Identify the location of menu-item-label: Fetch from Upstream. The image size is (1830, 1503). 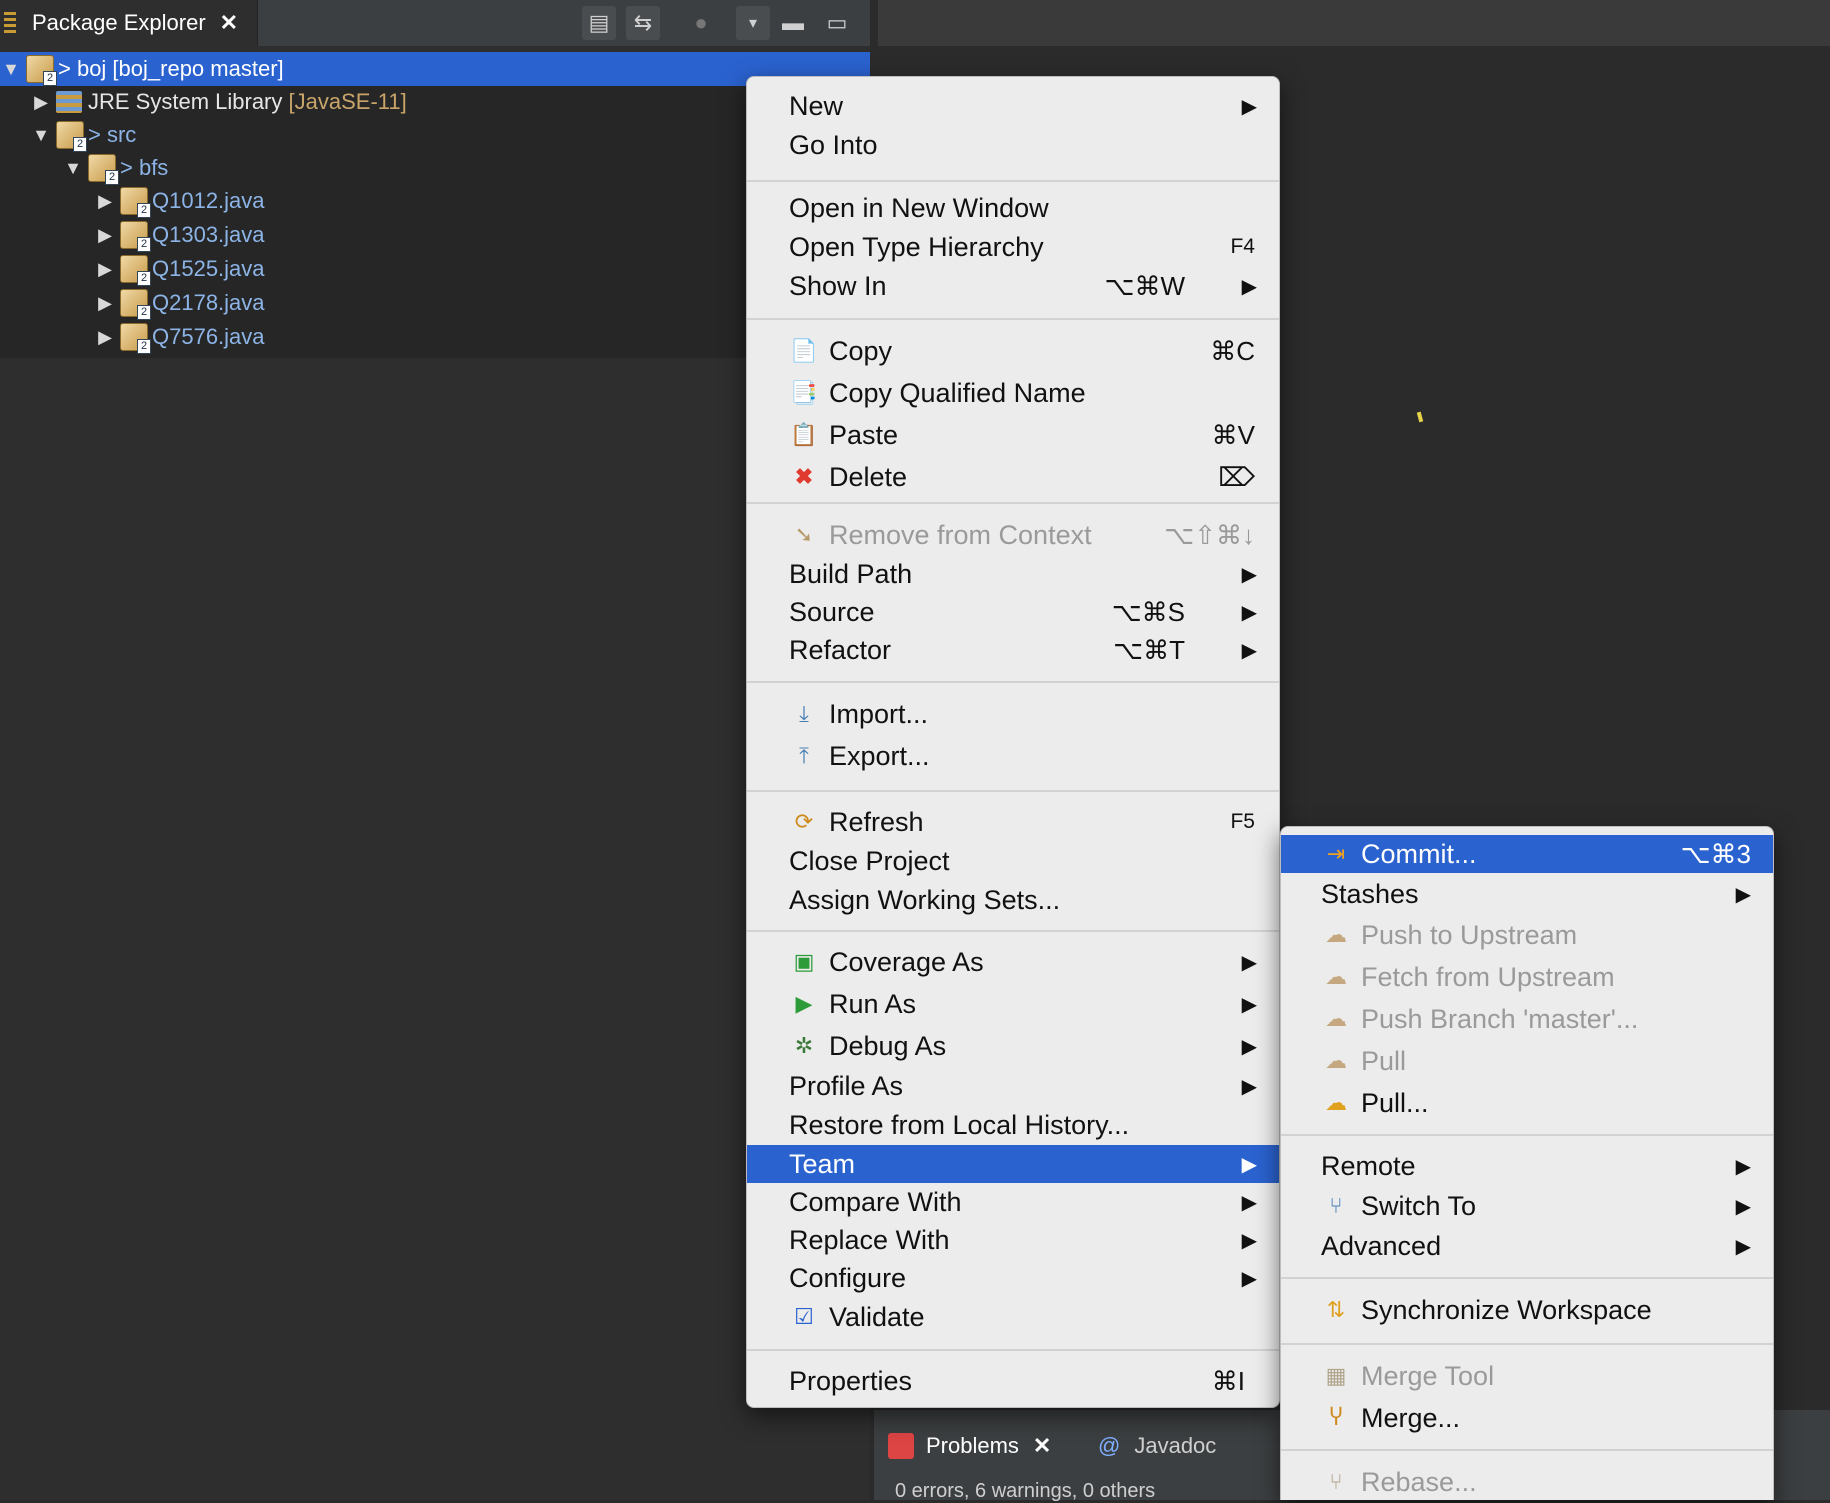
(1488, 976).